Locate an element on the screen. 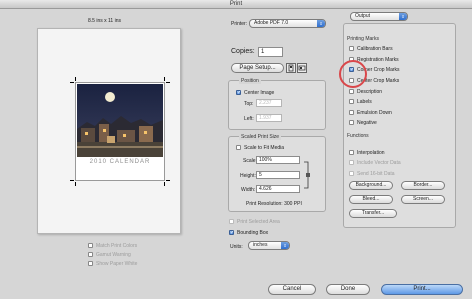  done-button: Done is located at coordinates (348, 289).